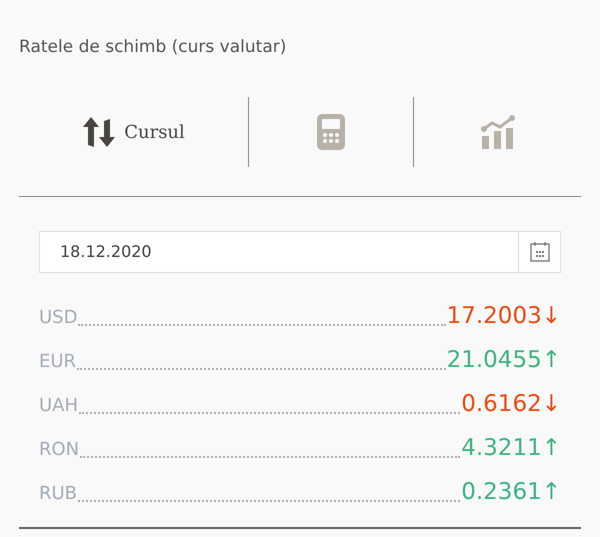  I want to click on currency-code: USD, so click(58, 318).